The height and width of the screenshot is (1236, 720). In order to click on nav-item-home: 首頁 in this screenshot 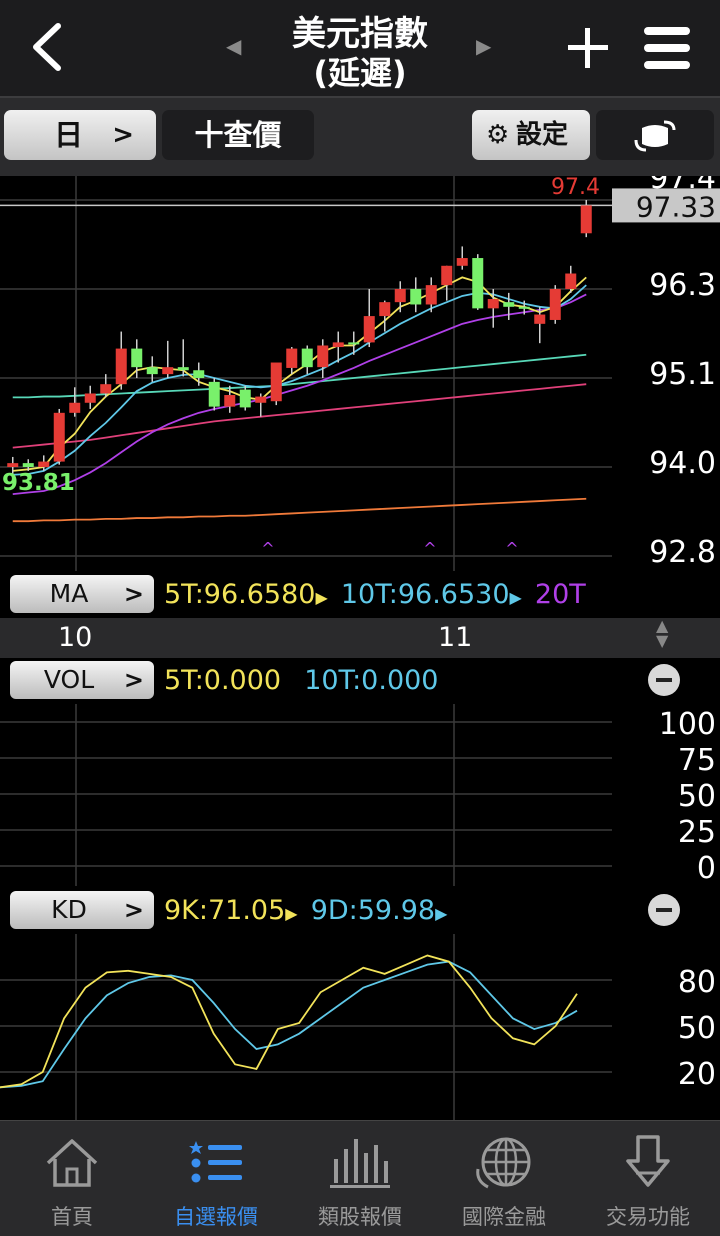, I will do `click(72, 1178)`.